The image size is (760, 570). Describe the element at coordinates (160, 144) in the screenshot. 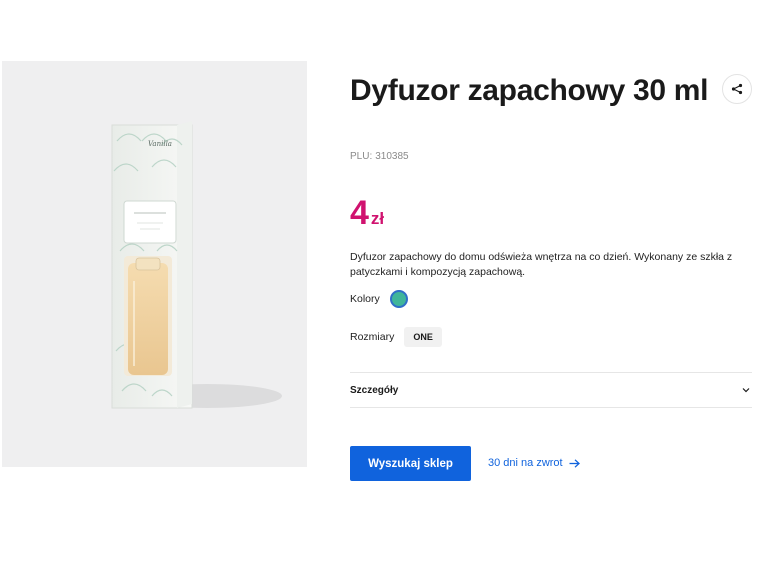

I see `box-label-text: Vanilla` at that location.